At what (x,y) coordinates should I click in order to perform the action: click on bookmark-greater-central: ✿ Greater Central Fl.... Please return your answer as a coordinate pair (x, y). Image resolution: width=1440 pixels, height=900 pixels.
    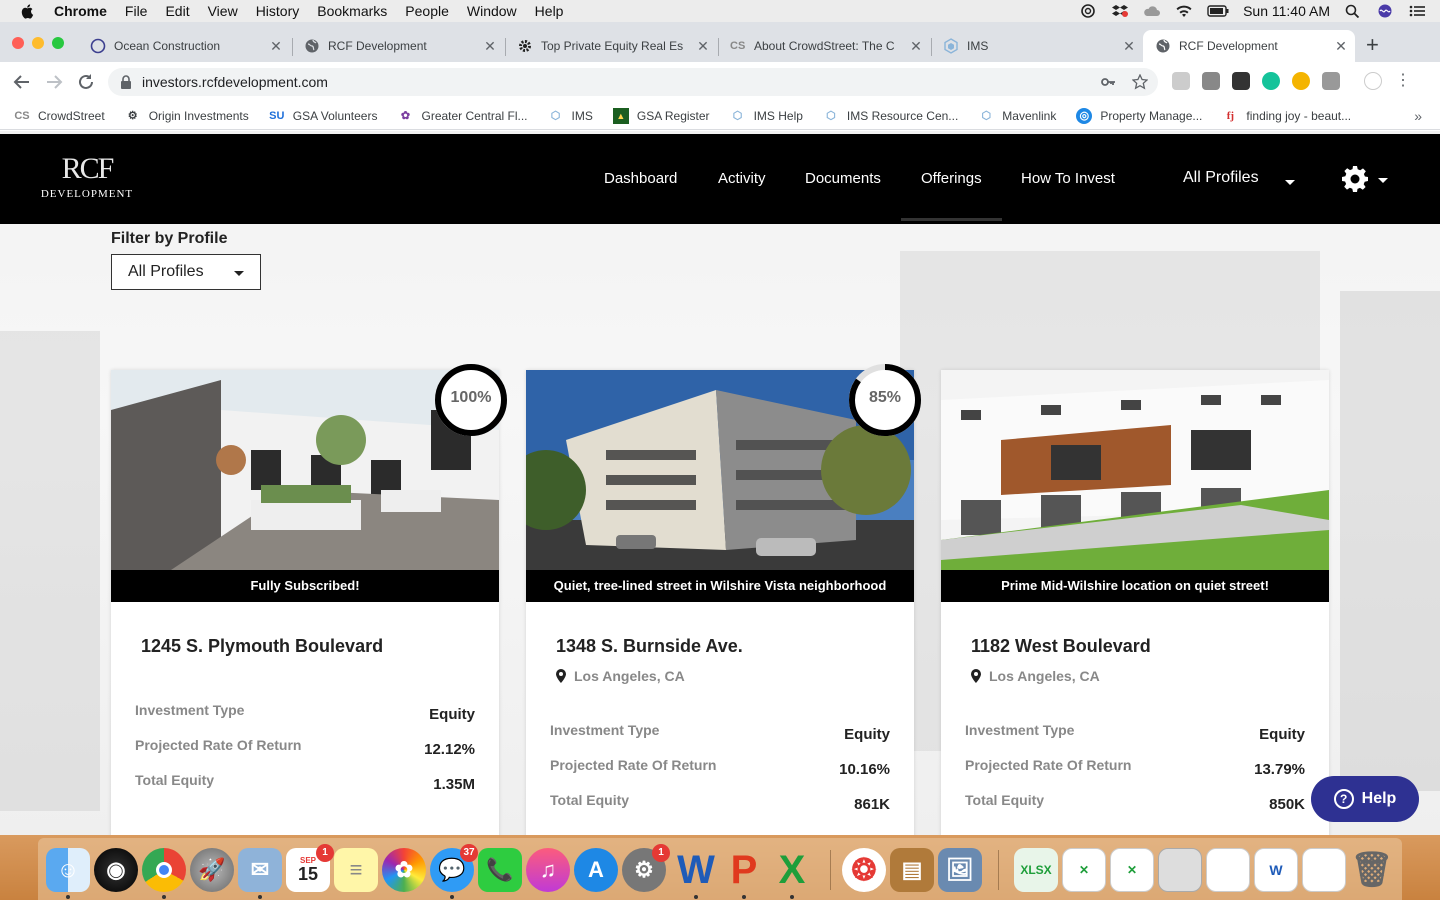
    Looking at the image, I should click on (462, 116).